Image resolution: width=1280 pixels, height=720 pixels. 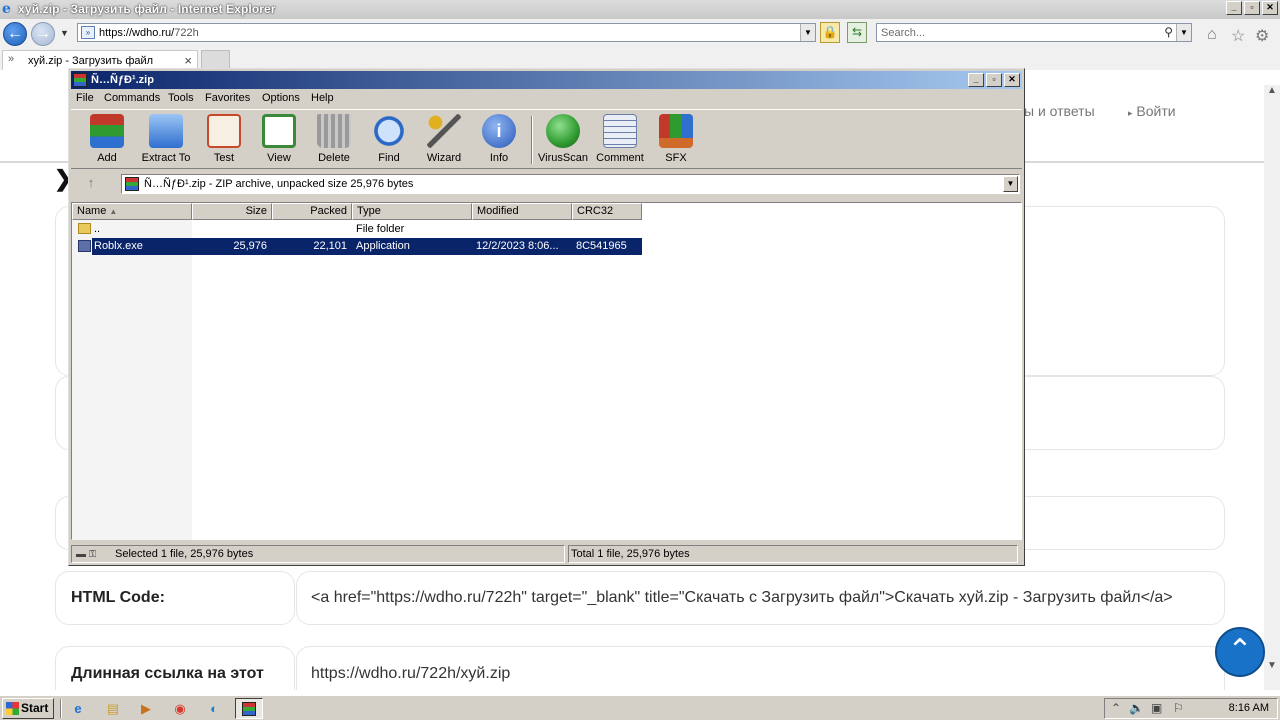 What do you see at coordinates (250, 246) in the screenshot?
I see `row-size: 25,976` at bounding box center [250, 246].